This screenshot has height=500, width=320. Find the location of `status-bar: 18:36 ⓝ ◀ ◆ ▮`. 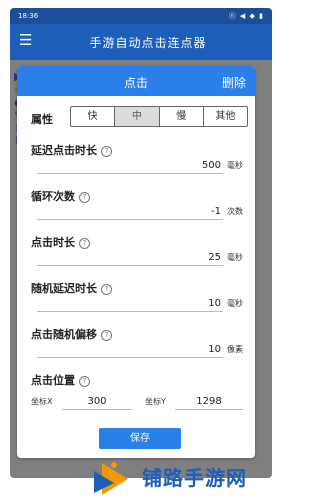

status-bar: 18:36 ⓝ ◀ ◆ ▮ is located at coordinates (141, 16).